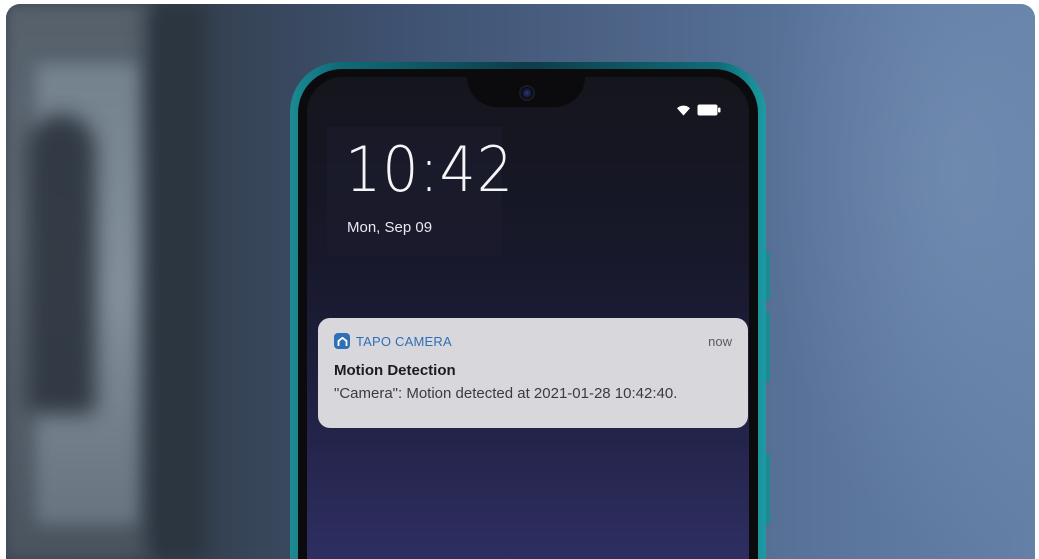  Describe the element at coordinates (390, 227) in the screenshot. I see `clock-date: Mon, Sep 09` at that location.